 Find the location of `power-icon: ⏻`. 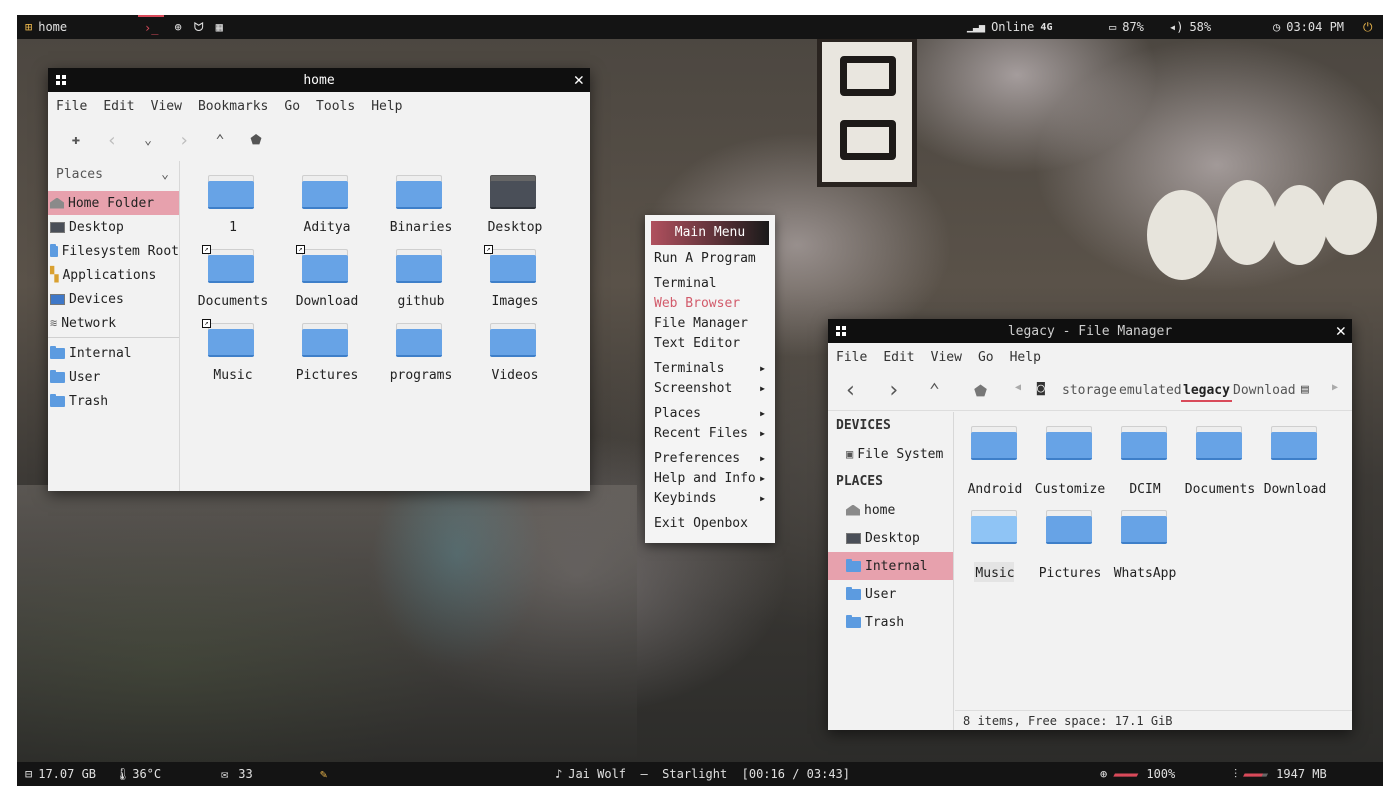

power-icon: ⏻ is located at coordinates (1368, 27).